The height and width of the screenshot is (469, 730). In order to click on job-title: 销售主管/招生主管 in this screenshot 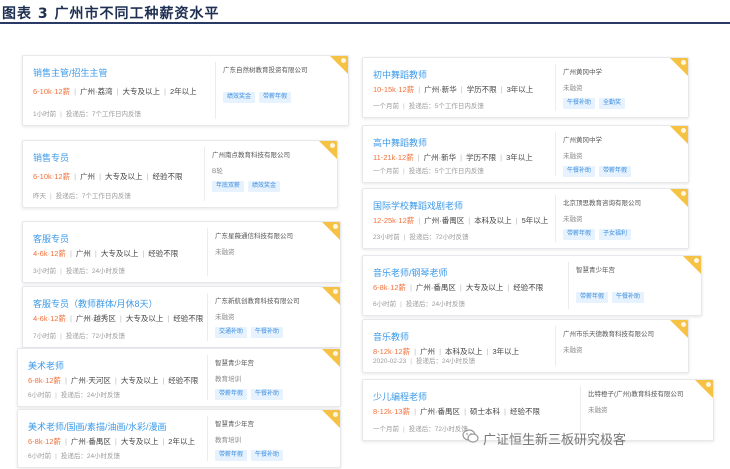, I will do `click(70, 72)`.